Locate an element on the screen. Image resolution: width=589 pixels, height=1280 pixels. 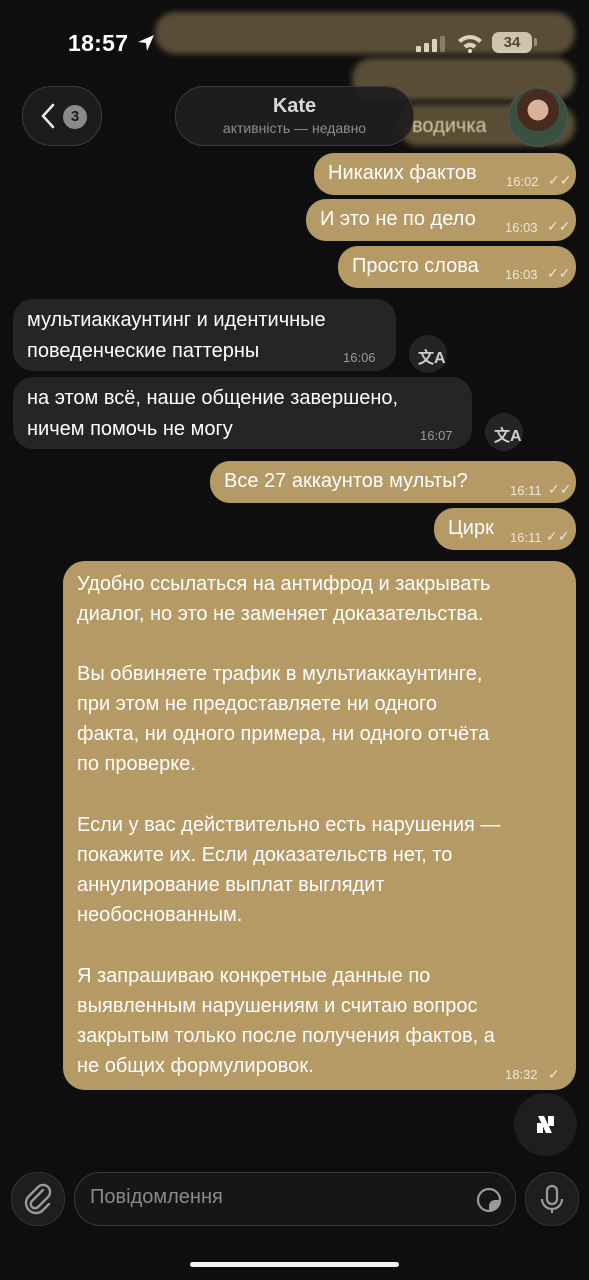
scrolled-message-text: водичка is located at coordinates (449, 126).